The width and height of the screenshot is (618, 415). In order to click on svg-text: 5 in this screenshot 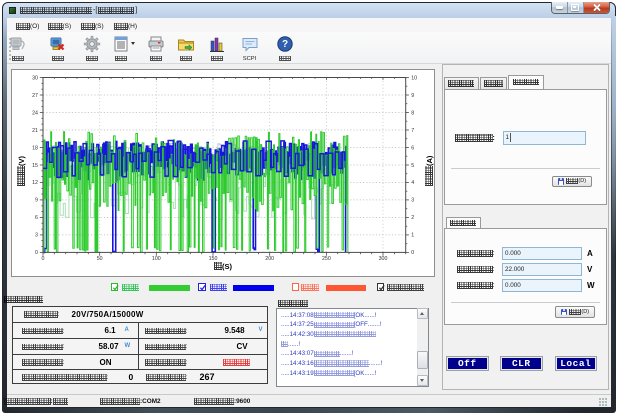, I will do `click(412, 166)`.